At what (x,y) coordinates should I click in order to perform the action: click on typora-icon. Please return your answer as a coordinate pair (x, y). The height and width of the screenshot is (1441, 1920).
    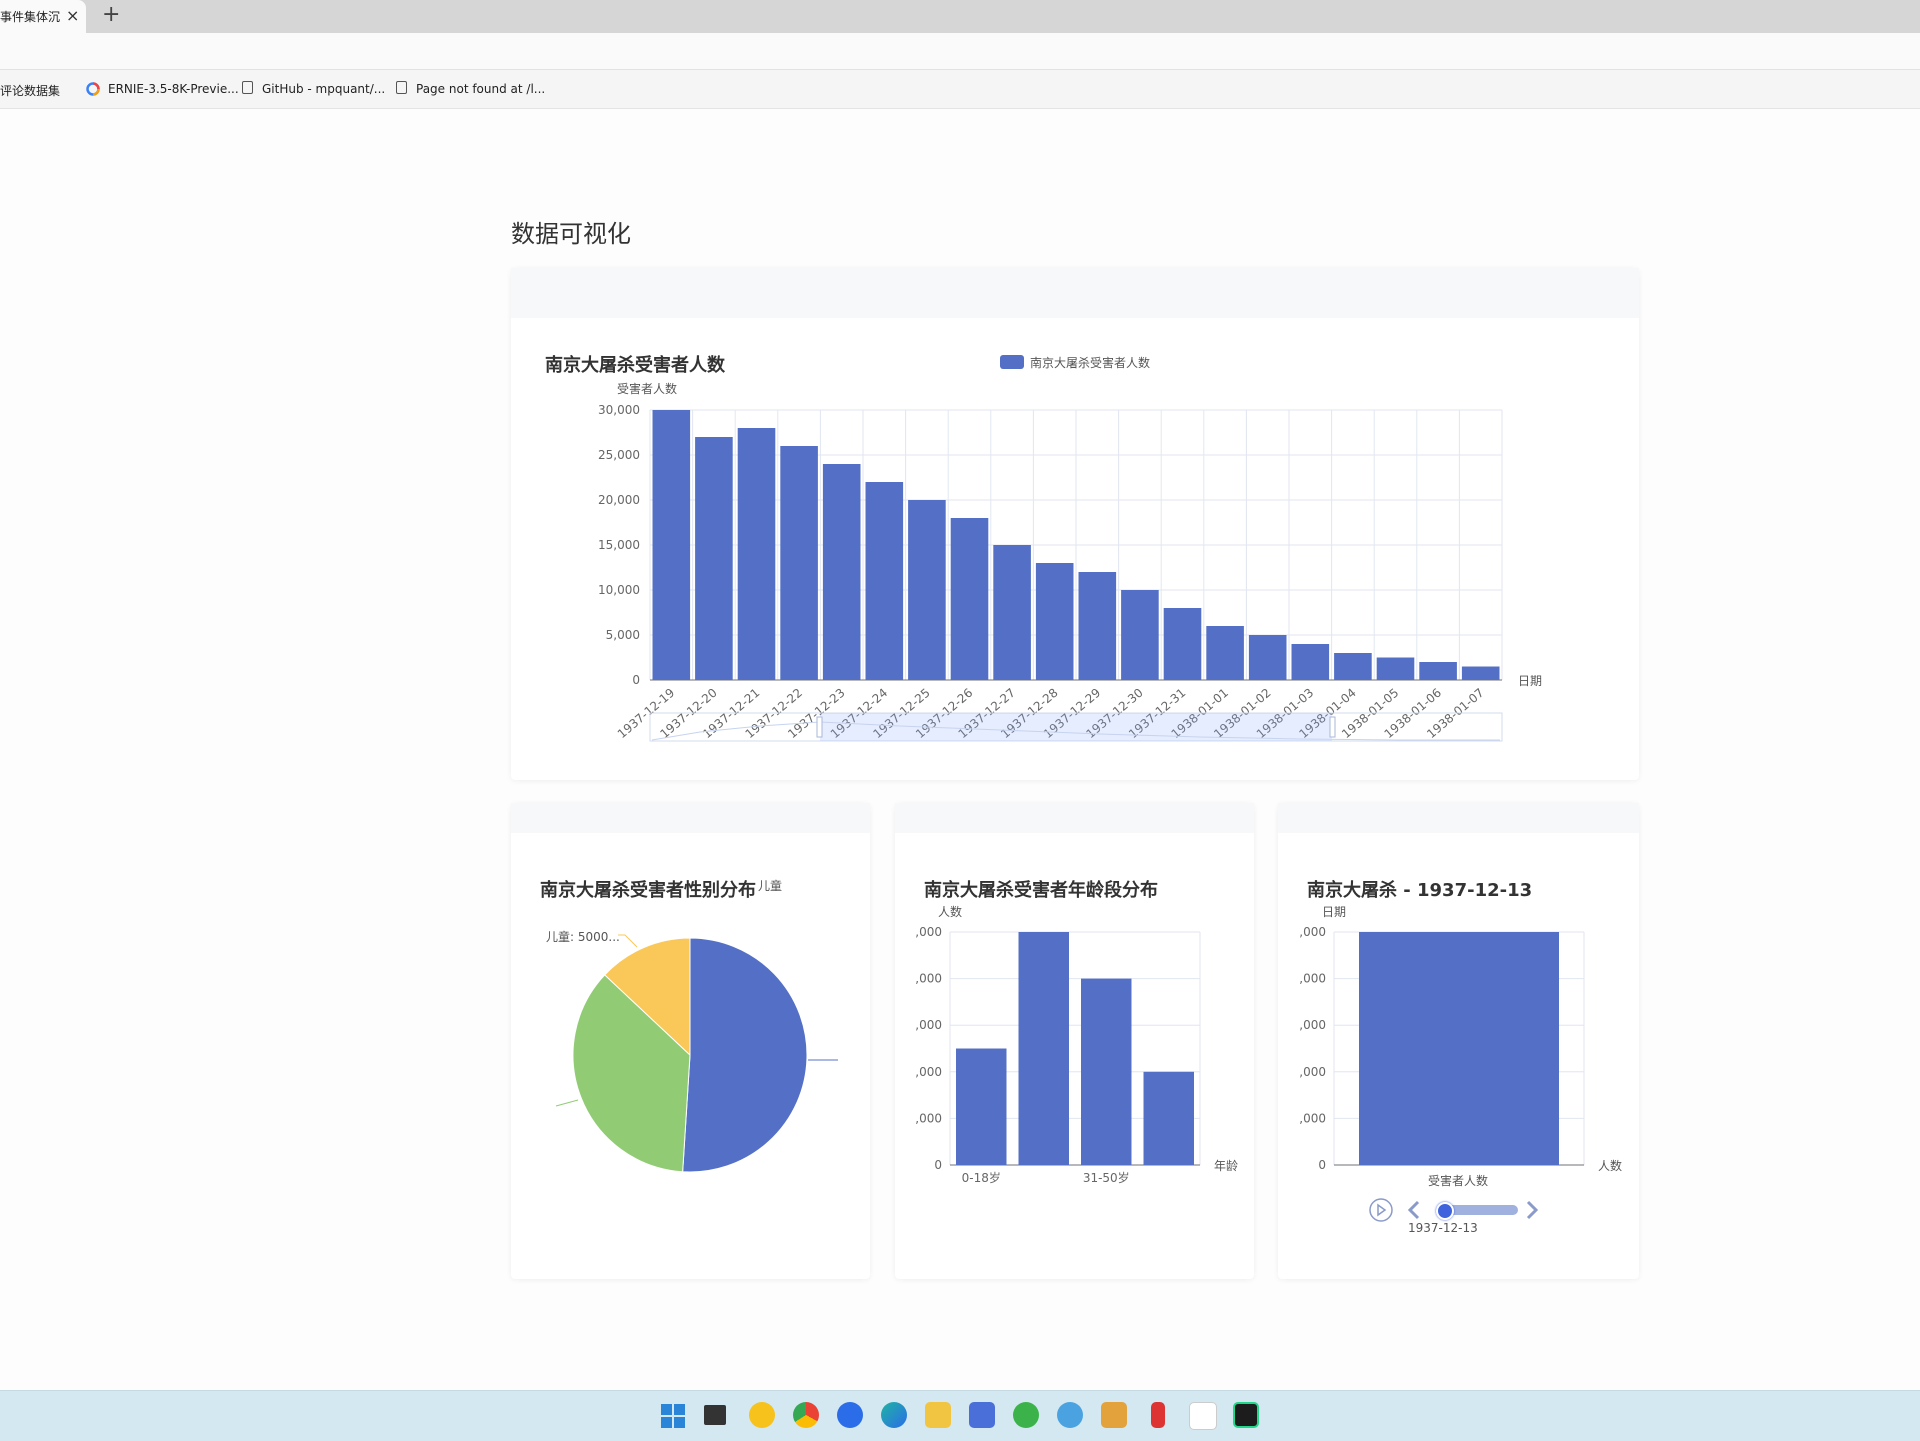
    Looking at the image, I should click on (1203, 1416).